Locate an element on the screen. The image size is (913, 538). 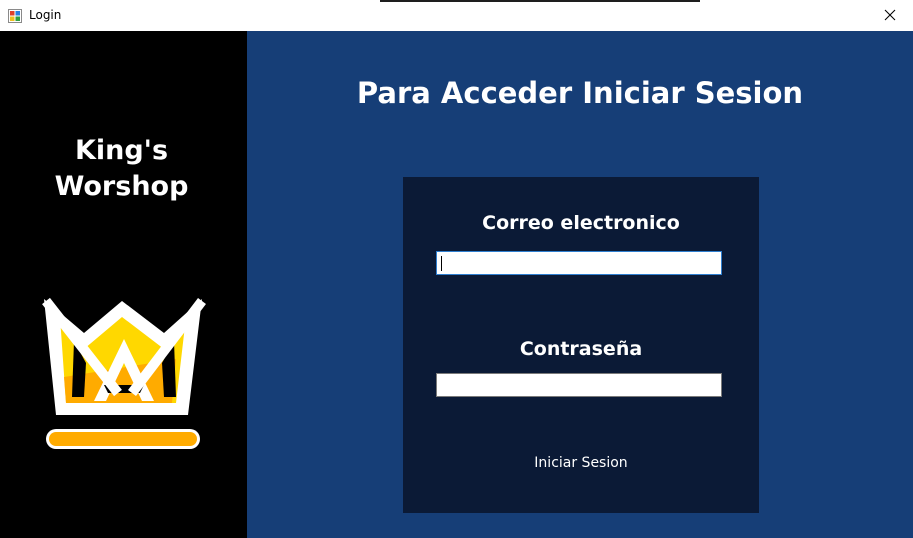
password-label: Contraseña is located at coordinates (581, 349).